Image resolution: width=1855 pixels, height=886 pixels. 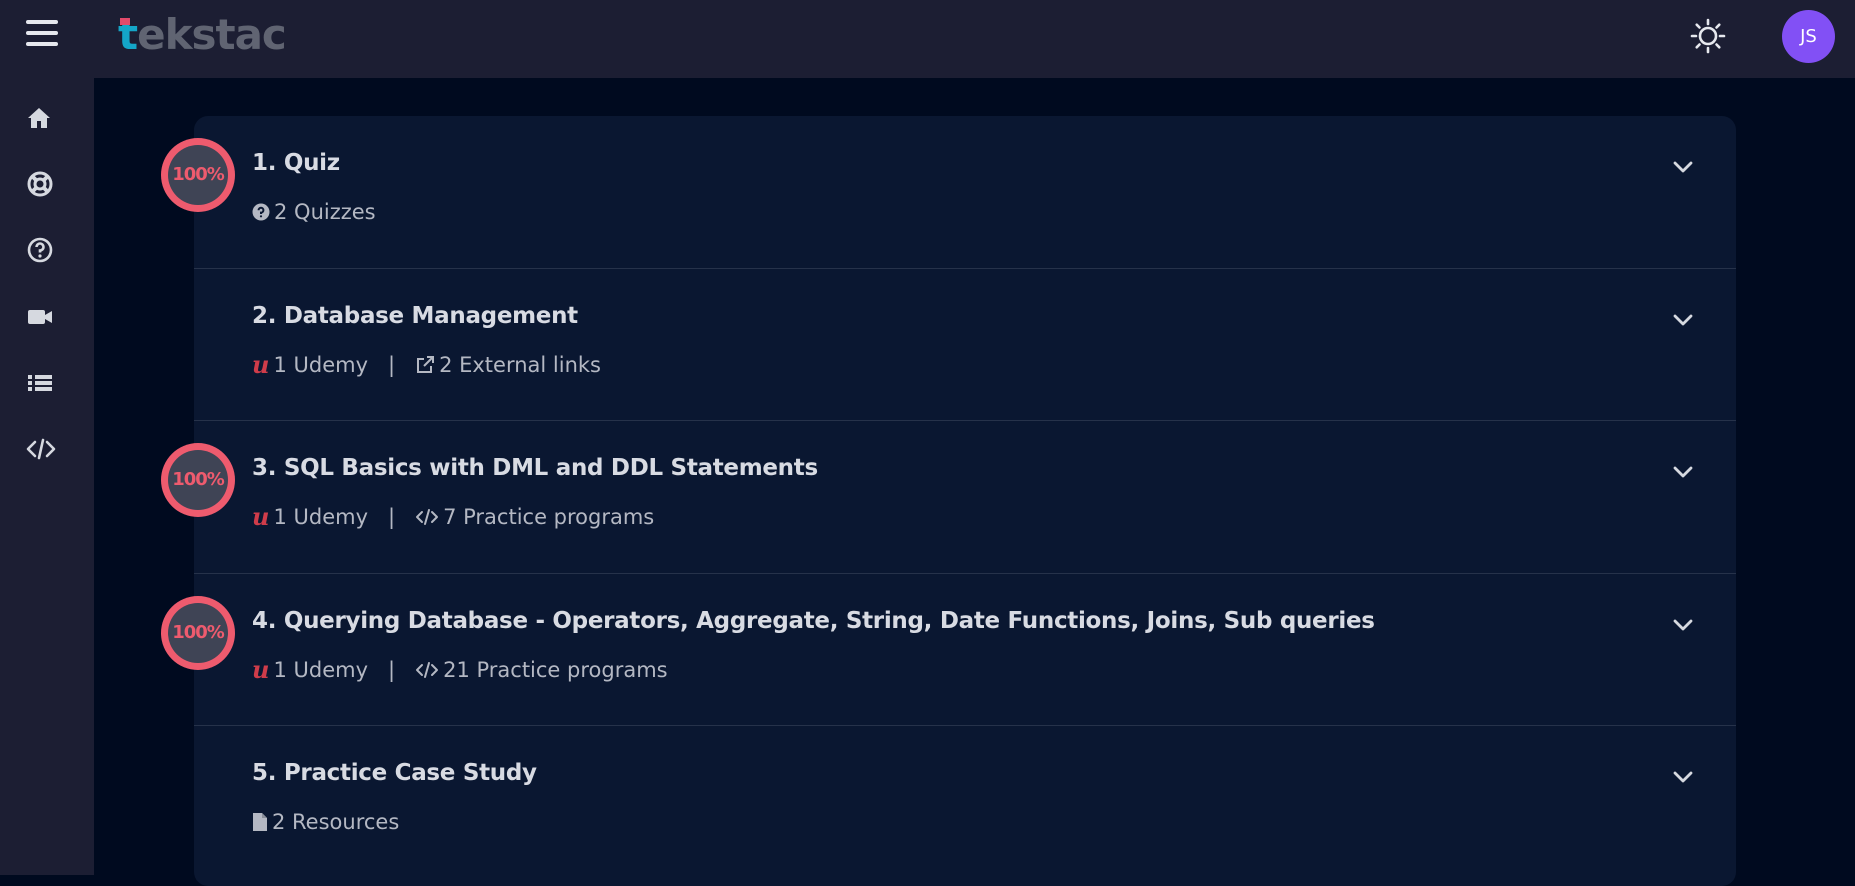 I want to click on module-title: 5. Practice Case Study, so click(x=394, y=773).